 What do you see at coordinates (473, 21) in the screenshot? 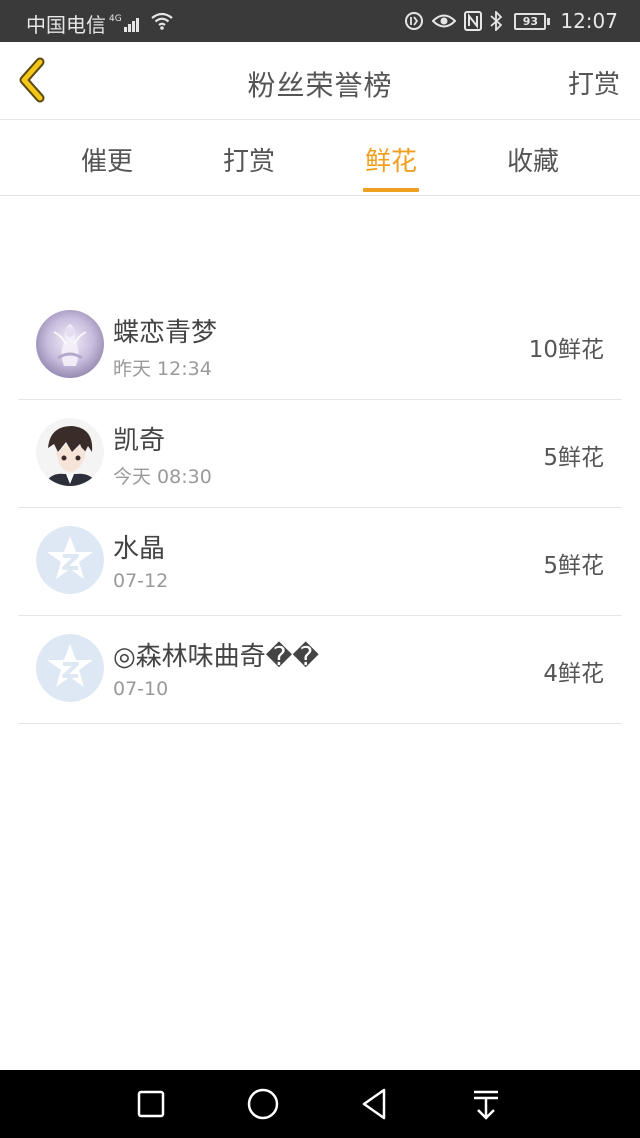
I see `nfc-icon` at bounding box center [473, 21].